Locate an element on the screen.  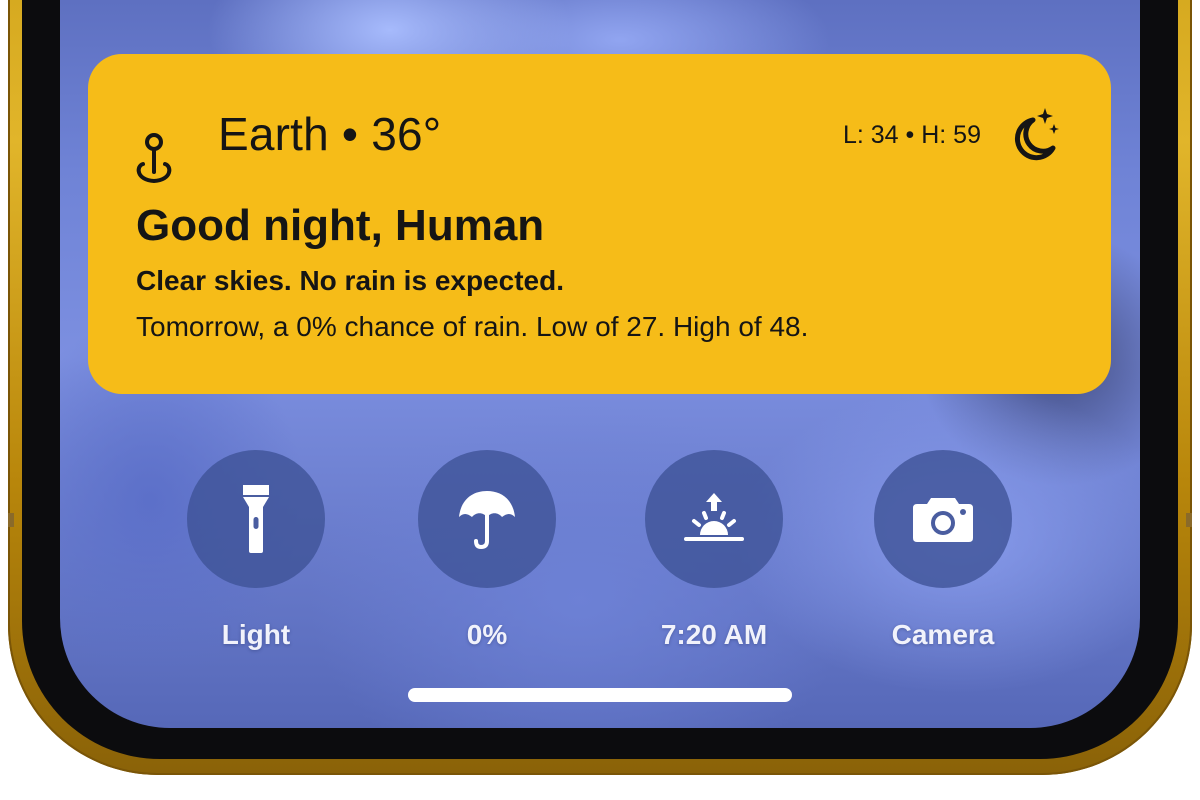
location-temperature: Earth • 36° is located at coordinates (330, 134).